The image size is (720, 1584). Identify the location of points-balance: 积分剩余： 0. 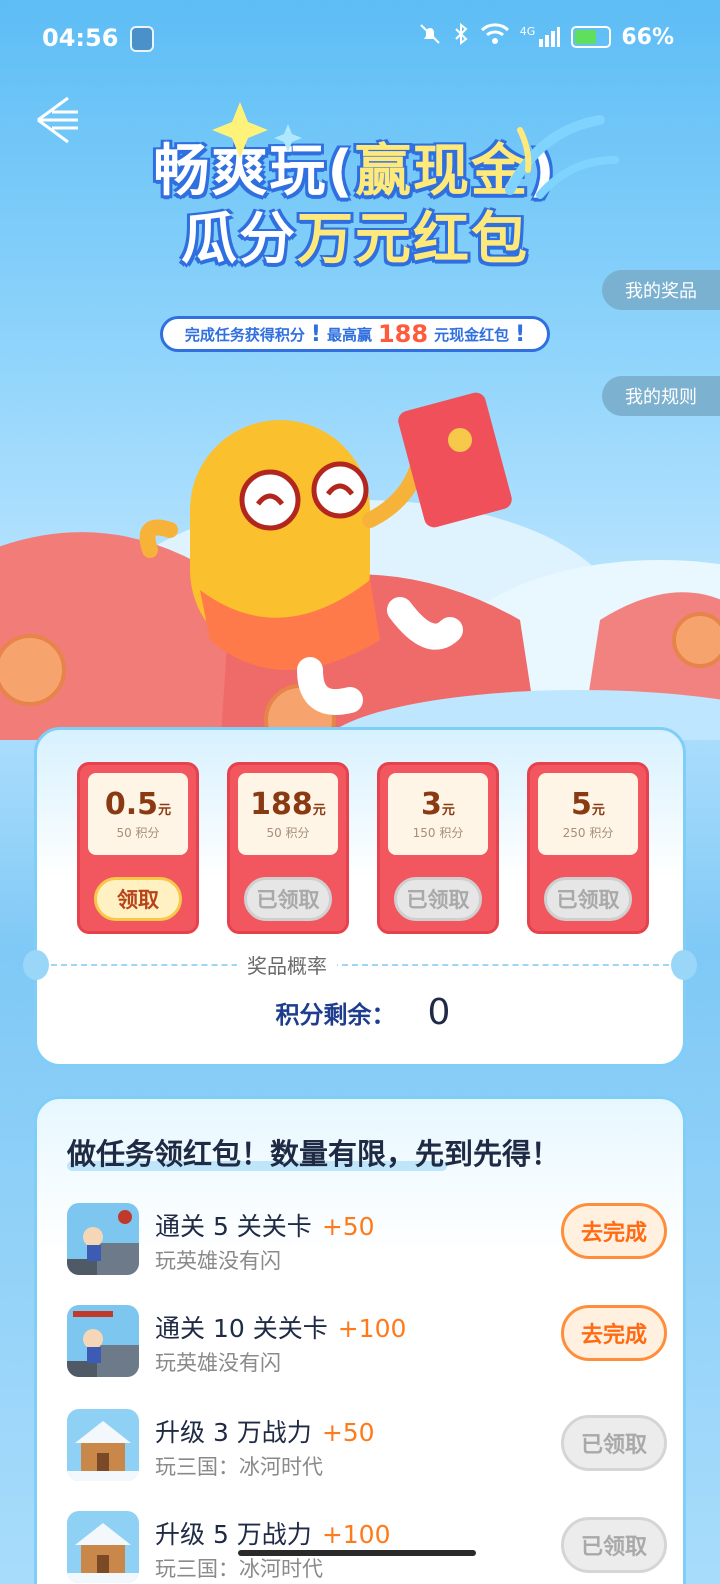
(363, 1012).